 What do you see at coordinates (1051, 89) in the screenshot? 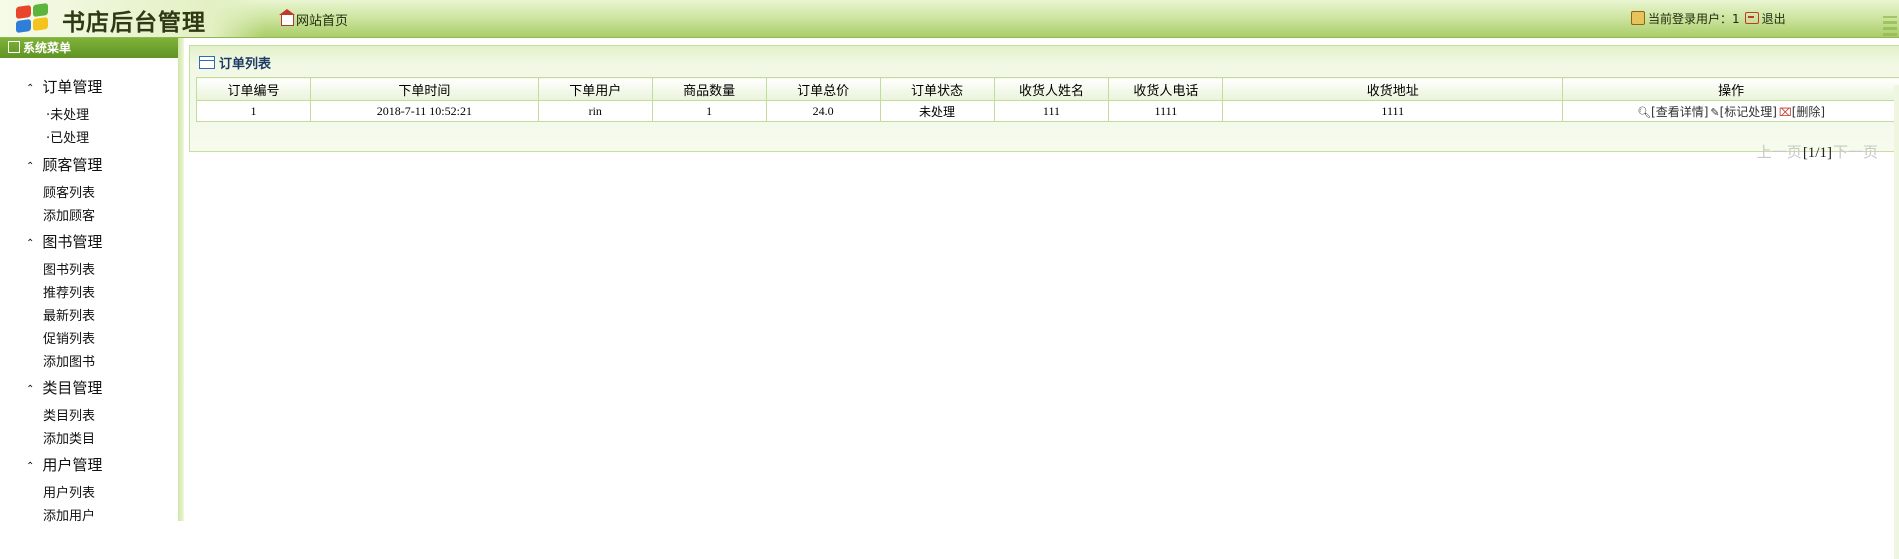
I see `column-header: 收货人姓名` at bounding box center [1051, 89].